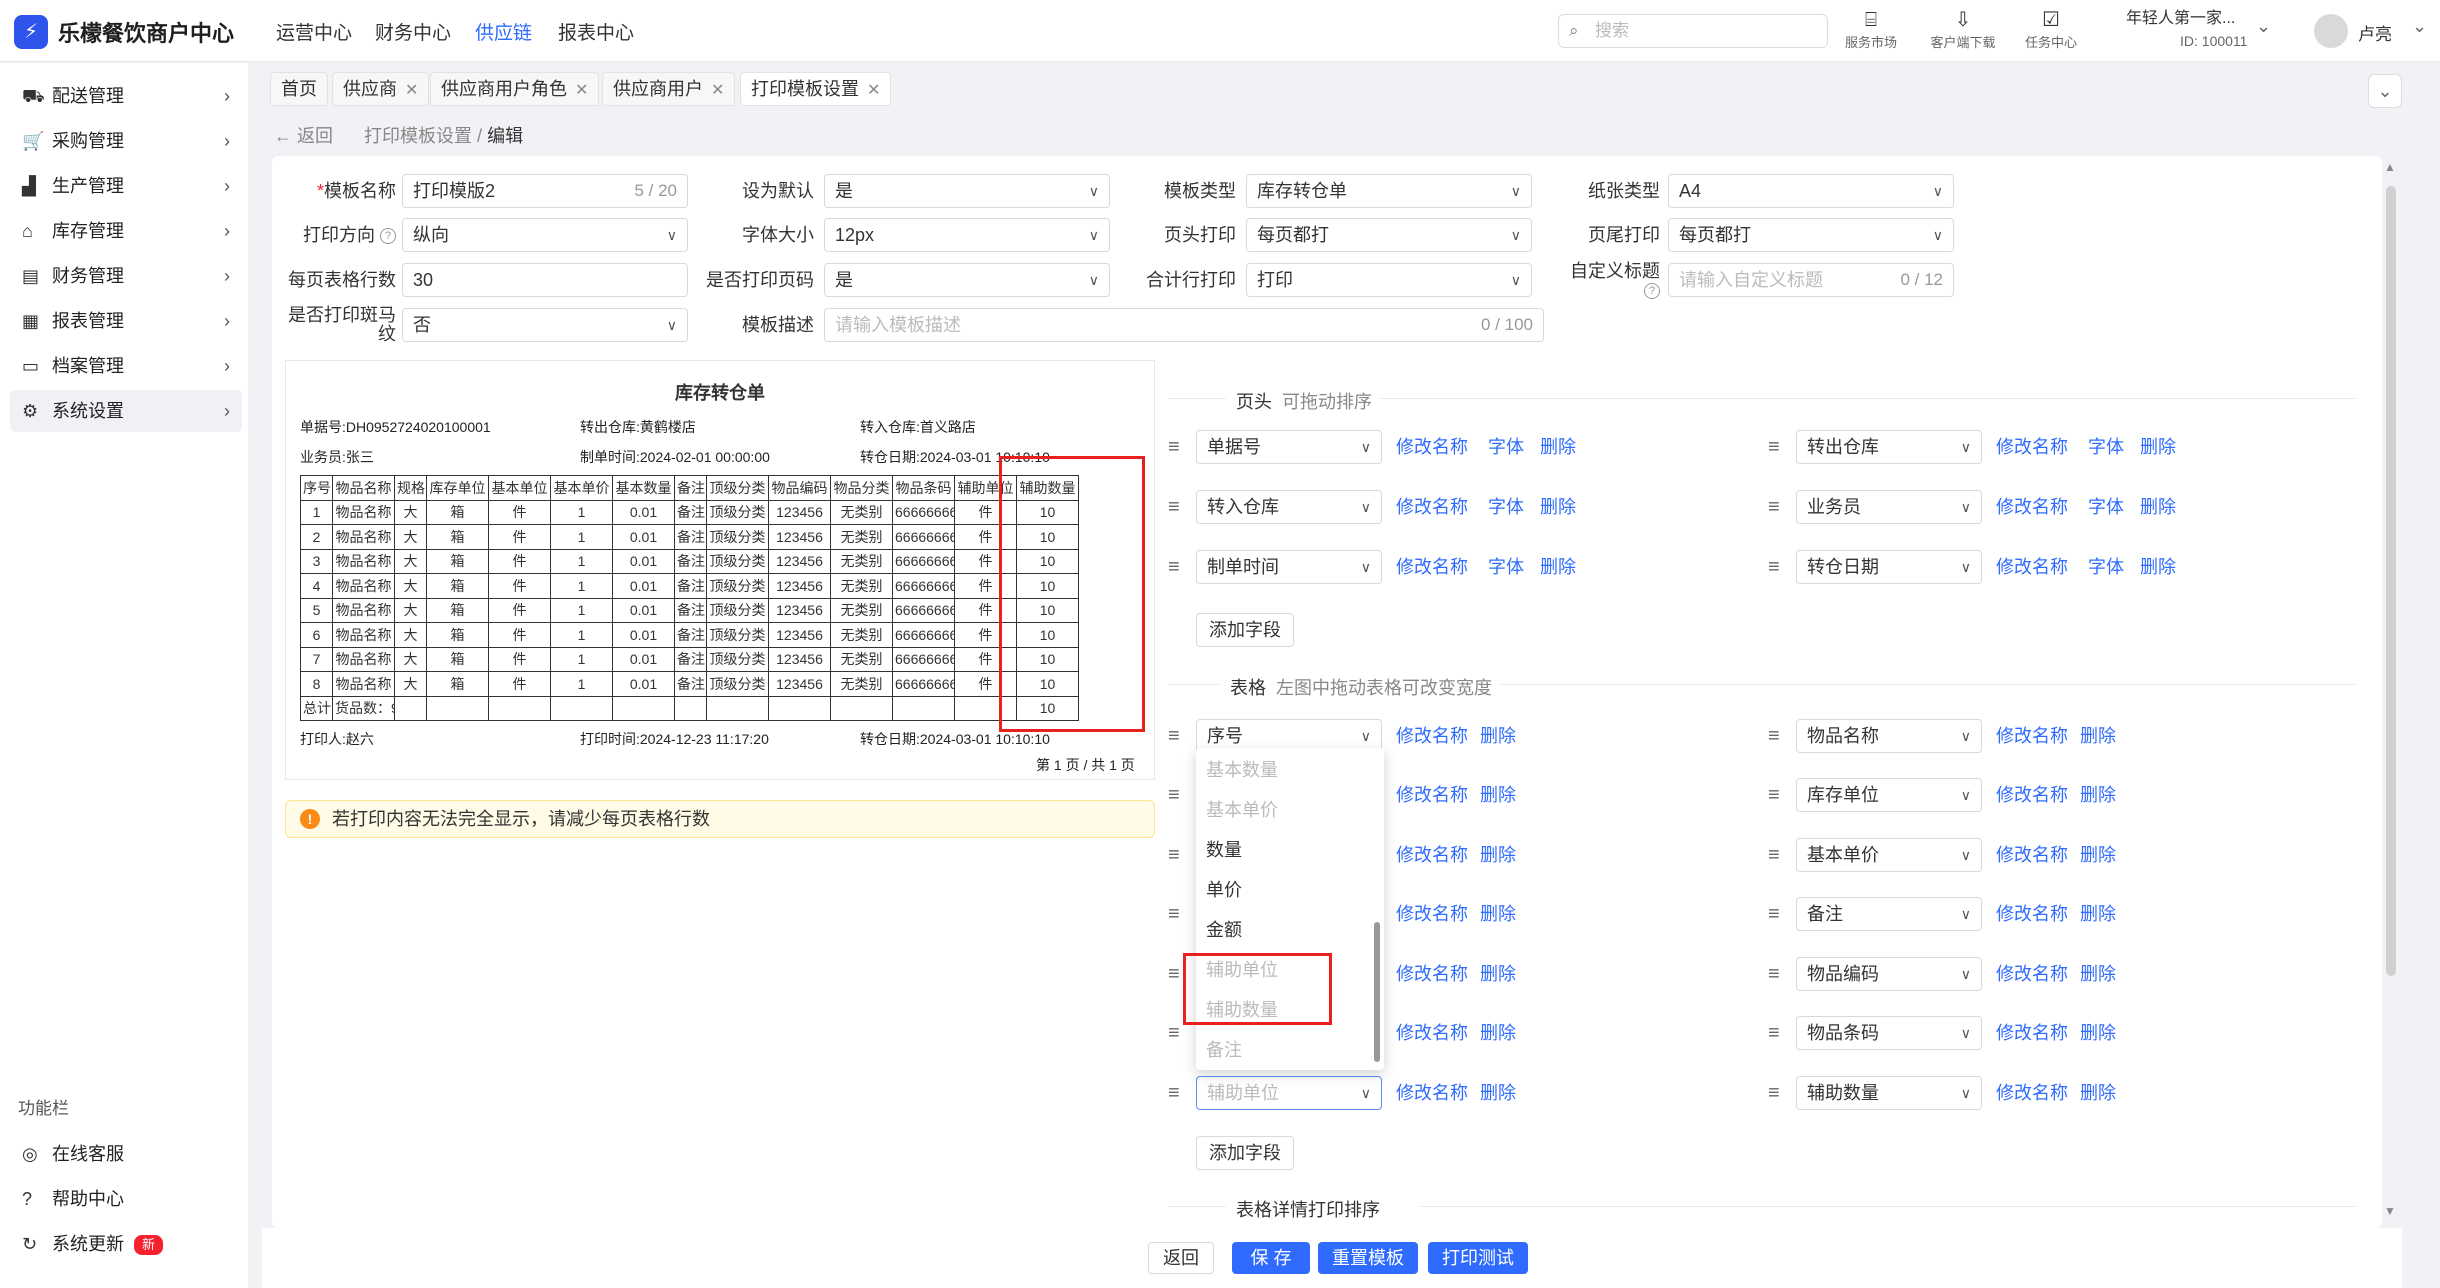  I want to click on tool-task-center: ☑ 任务中心, so click(2051, 29).